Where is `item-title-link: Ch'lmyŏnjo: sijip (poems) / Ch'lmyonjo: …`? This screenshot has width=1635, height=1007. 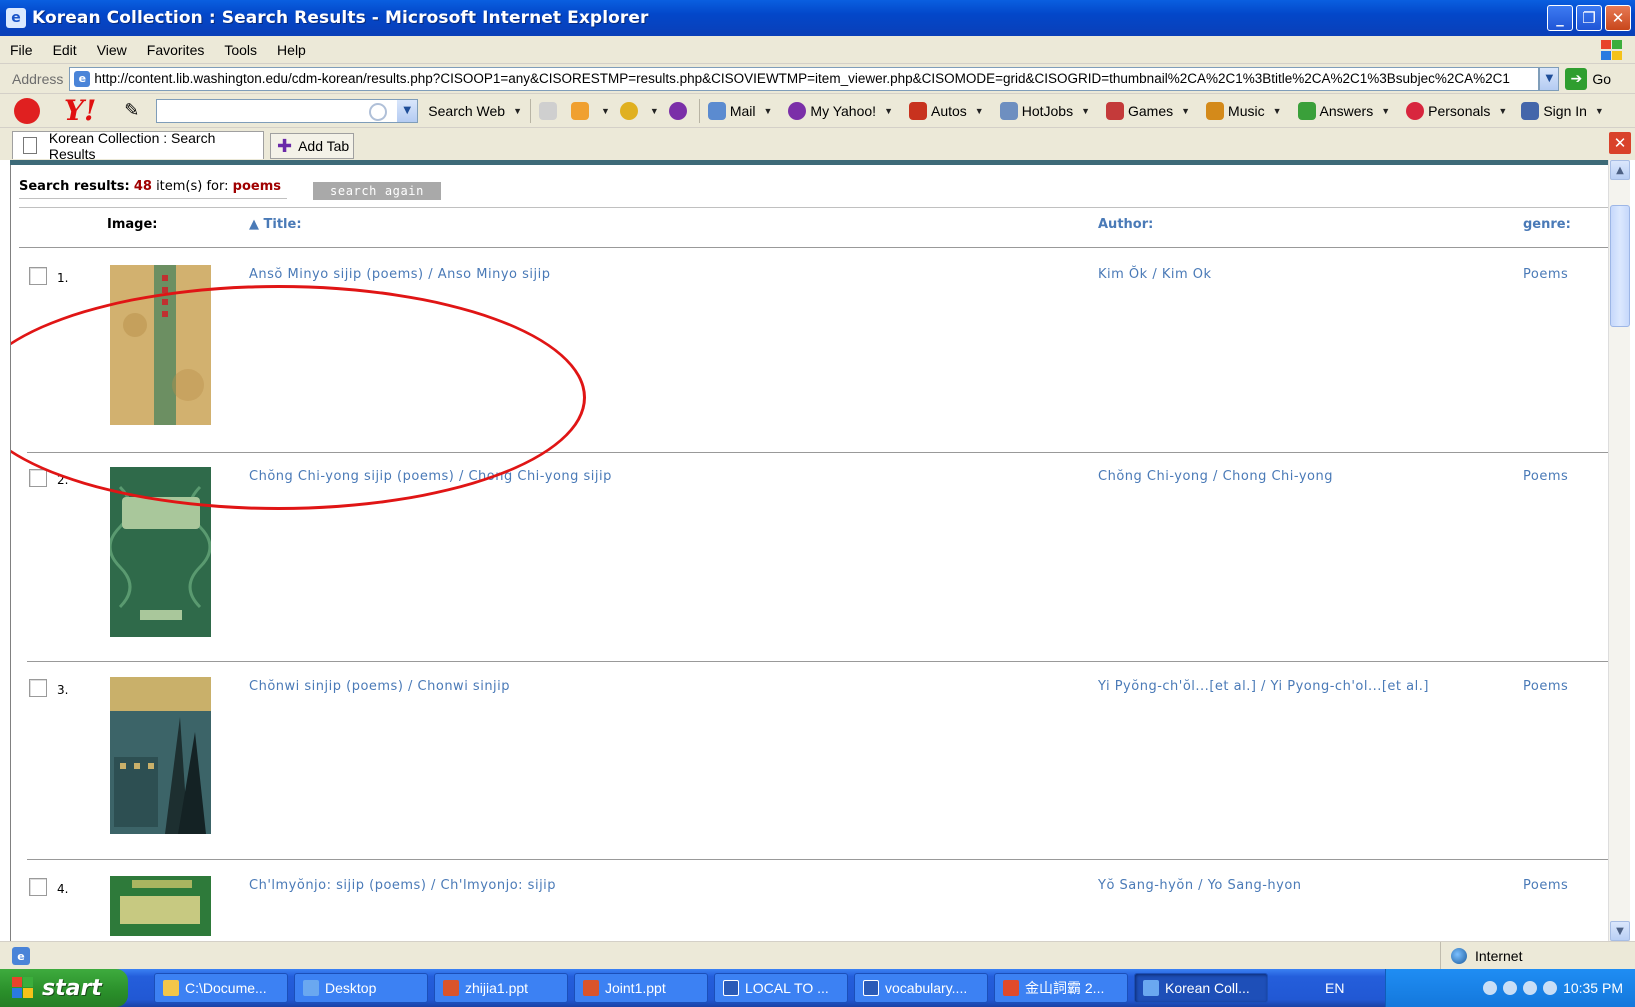 item-title-link: Ch'lmyŏnjo: sijip (poems) / Ch'lmyonjo: … is located at coordinates (402, 885).